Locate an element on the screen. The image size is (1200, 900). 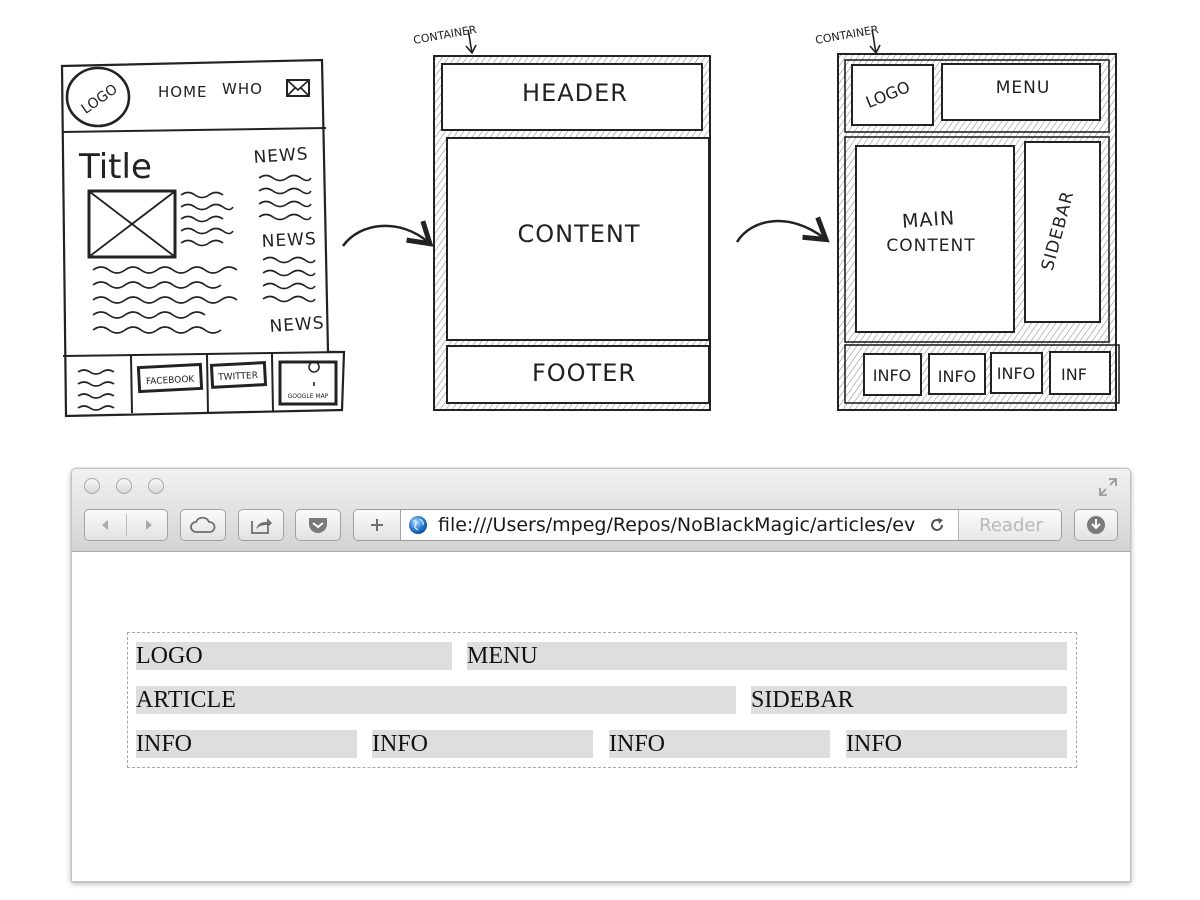
forward-button is located at coordinates (147, 525).